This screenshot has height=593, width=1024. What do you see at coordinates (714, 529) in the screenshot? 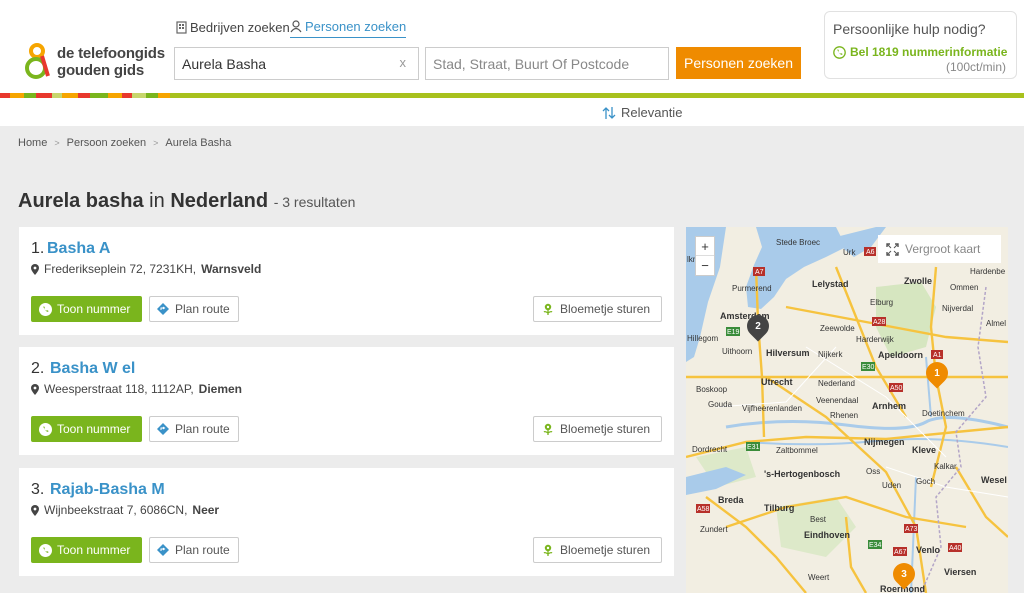
I see `map-label: Zundert` at bounding box center [714, 529].